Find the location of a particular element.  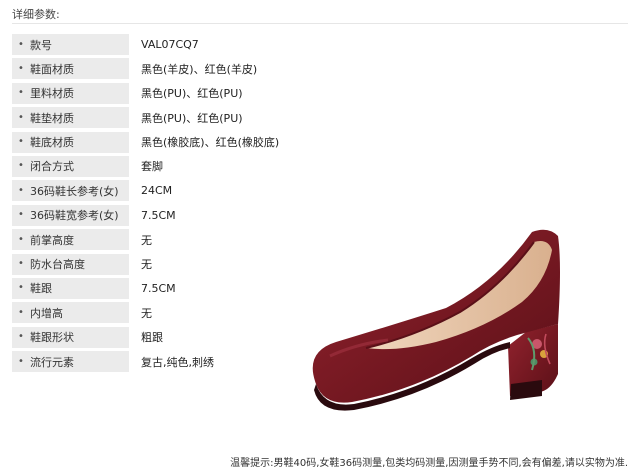

spec-label-cell: • 前掌高度 is located at coordinates (70, 240).